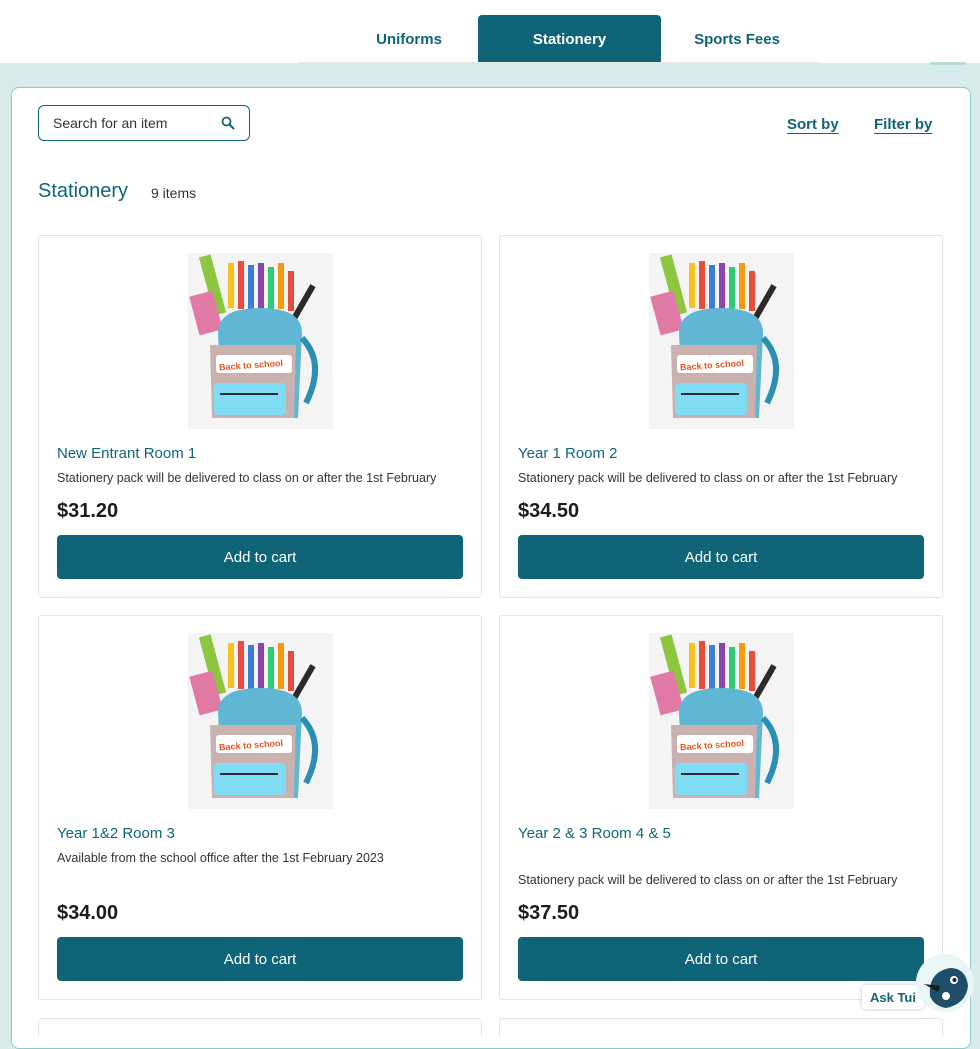 This screenshot has height=1049, width=980. Describe the element at coordinates (88, 511) in the screenshot. I see `product-price: $31.20` at that location.